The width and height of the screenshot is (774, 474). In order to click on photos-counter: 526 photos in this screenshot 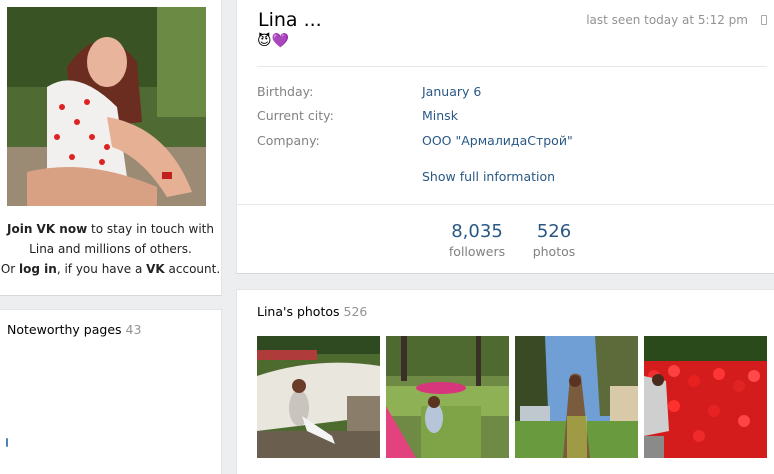, I will do `click(554, 241)`.